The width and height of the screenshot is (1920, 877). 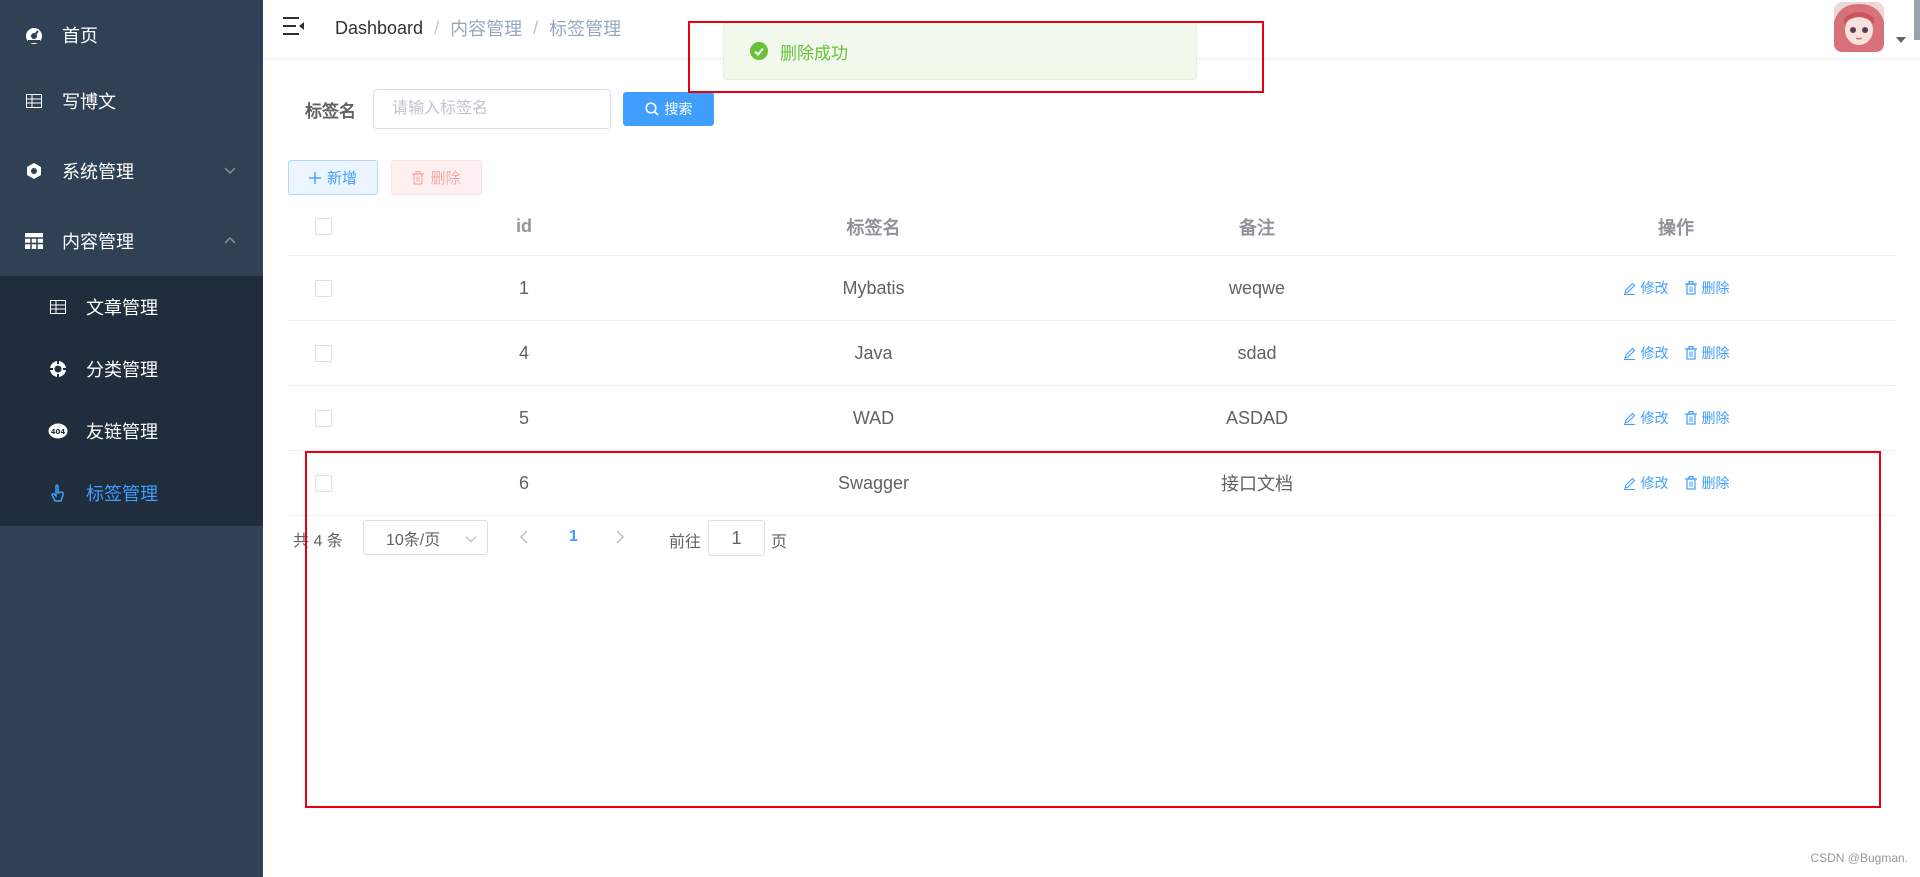 I want to click on avatar, so click(x=1859, y=27).